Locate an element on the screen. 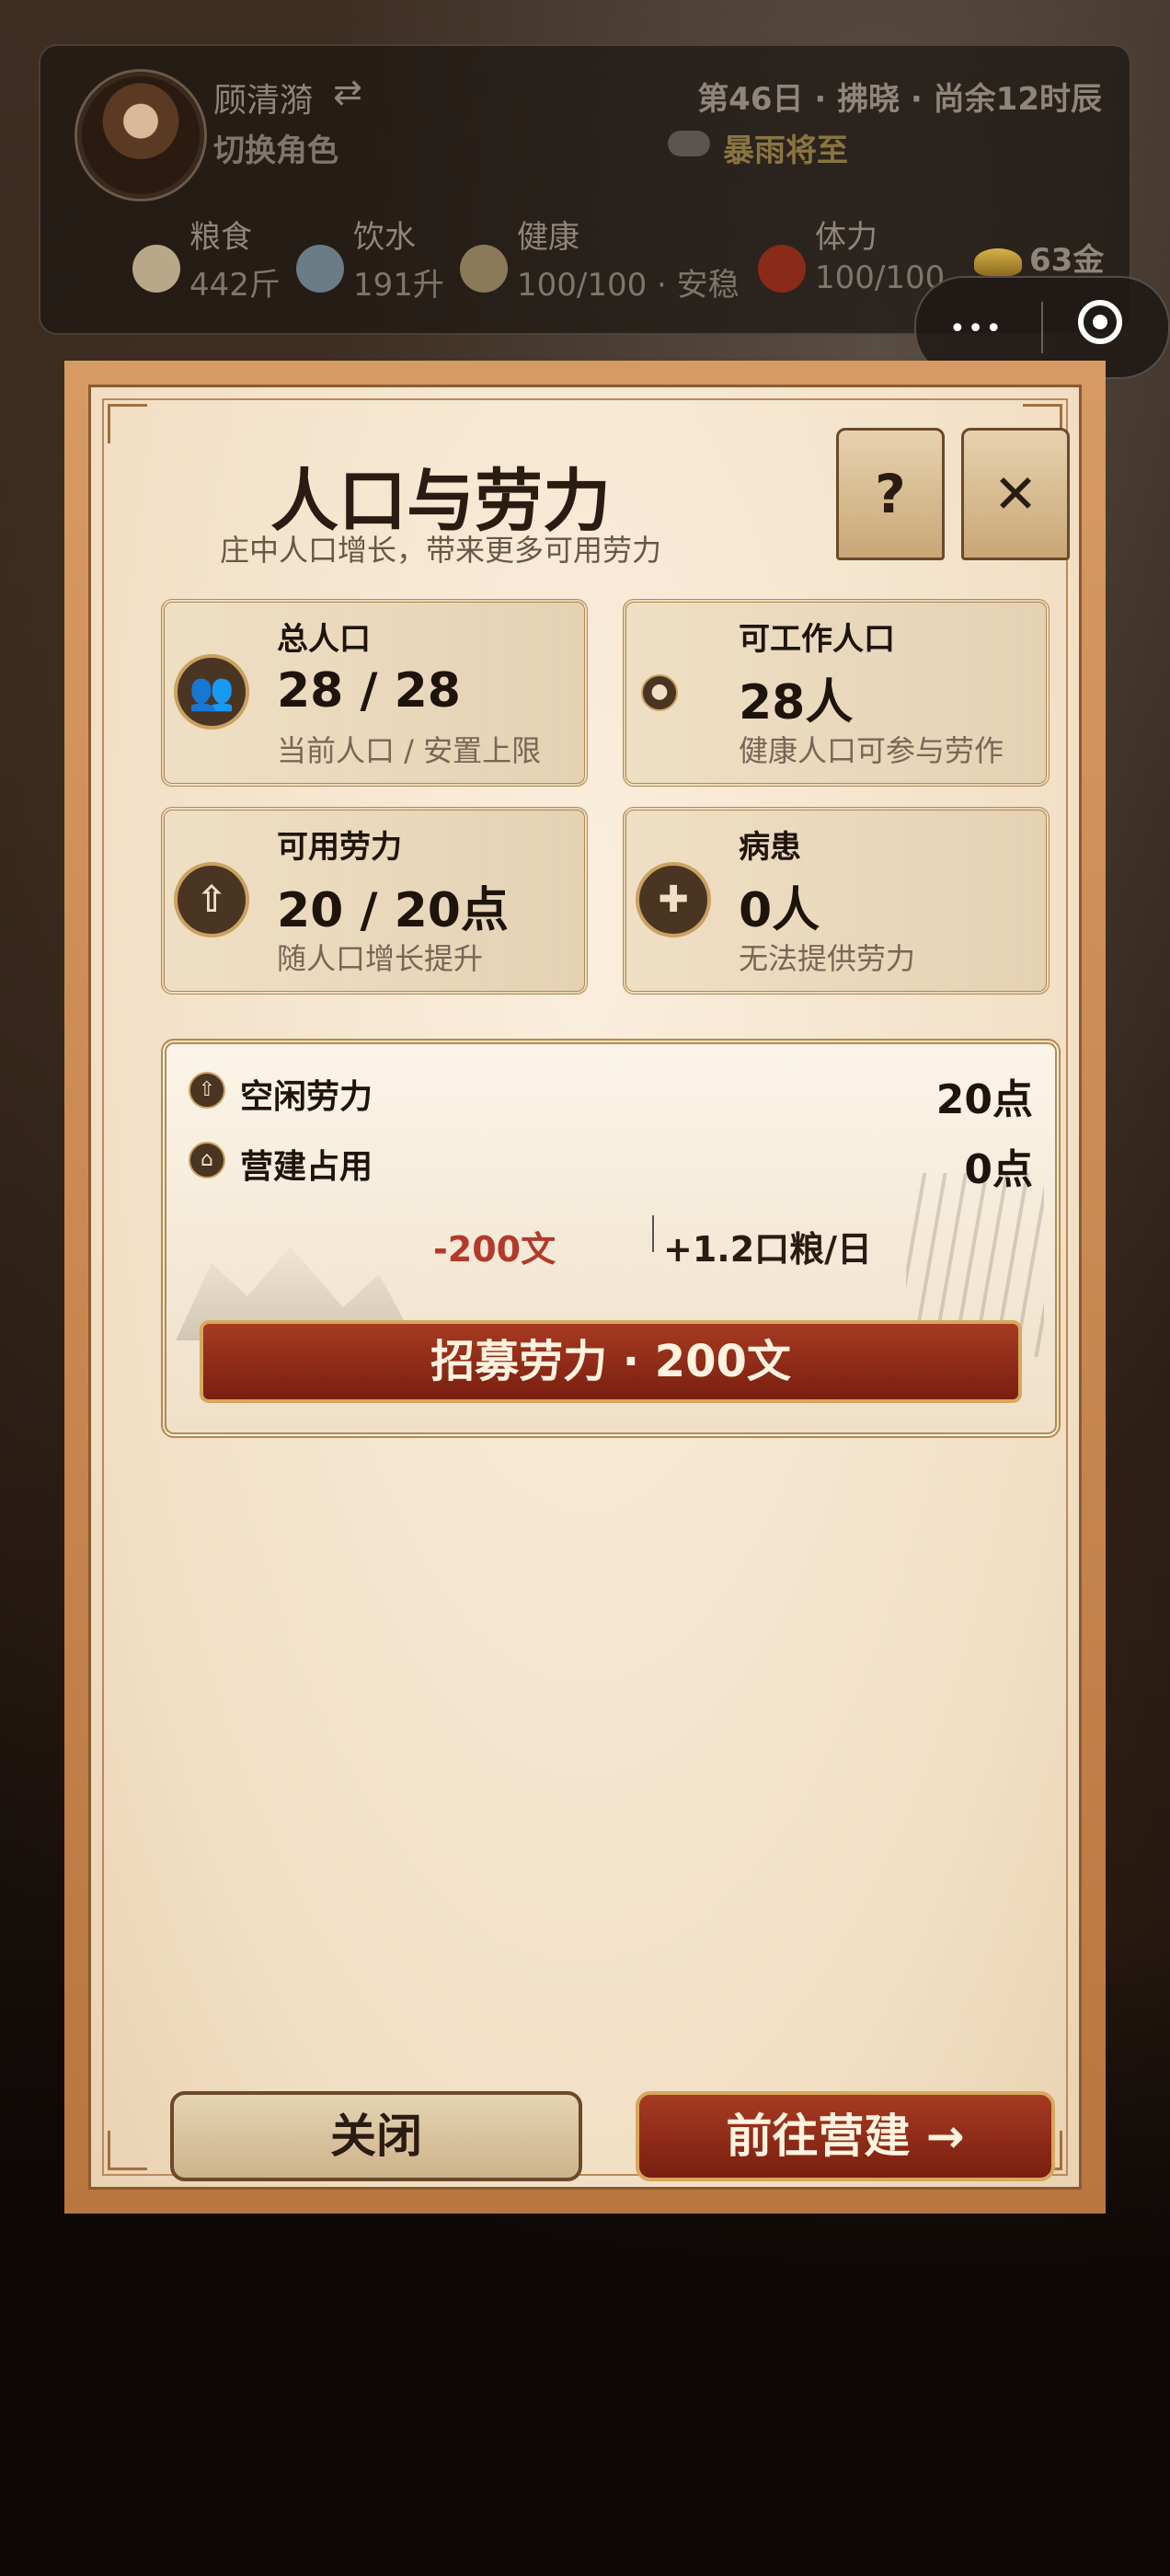  stat-label: 可工作人口 is located at coordinates (817, 639).